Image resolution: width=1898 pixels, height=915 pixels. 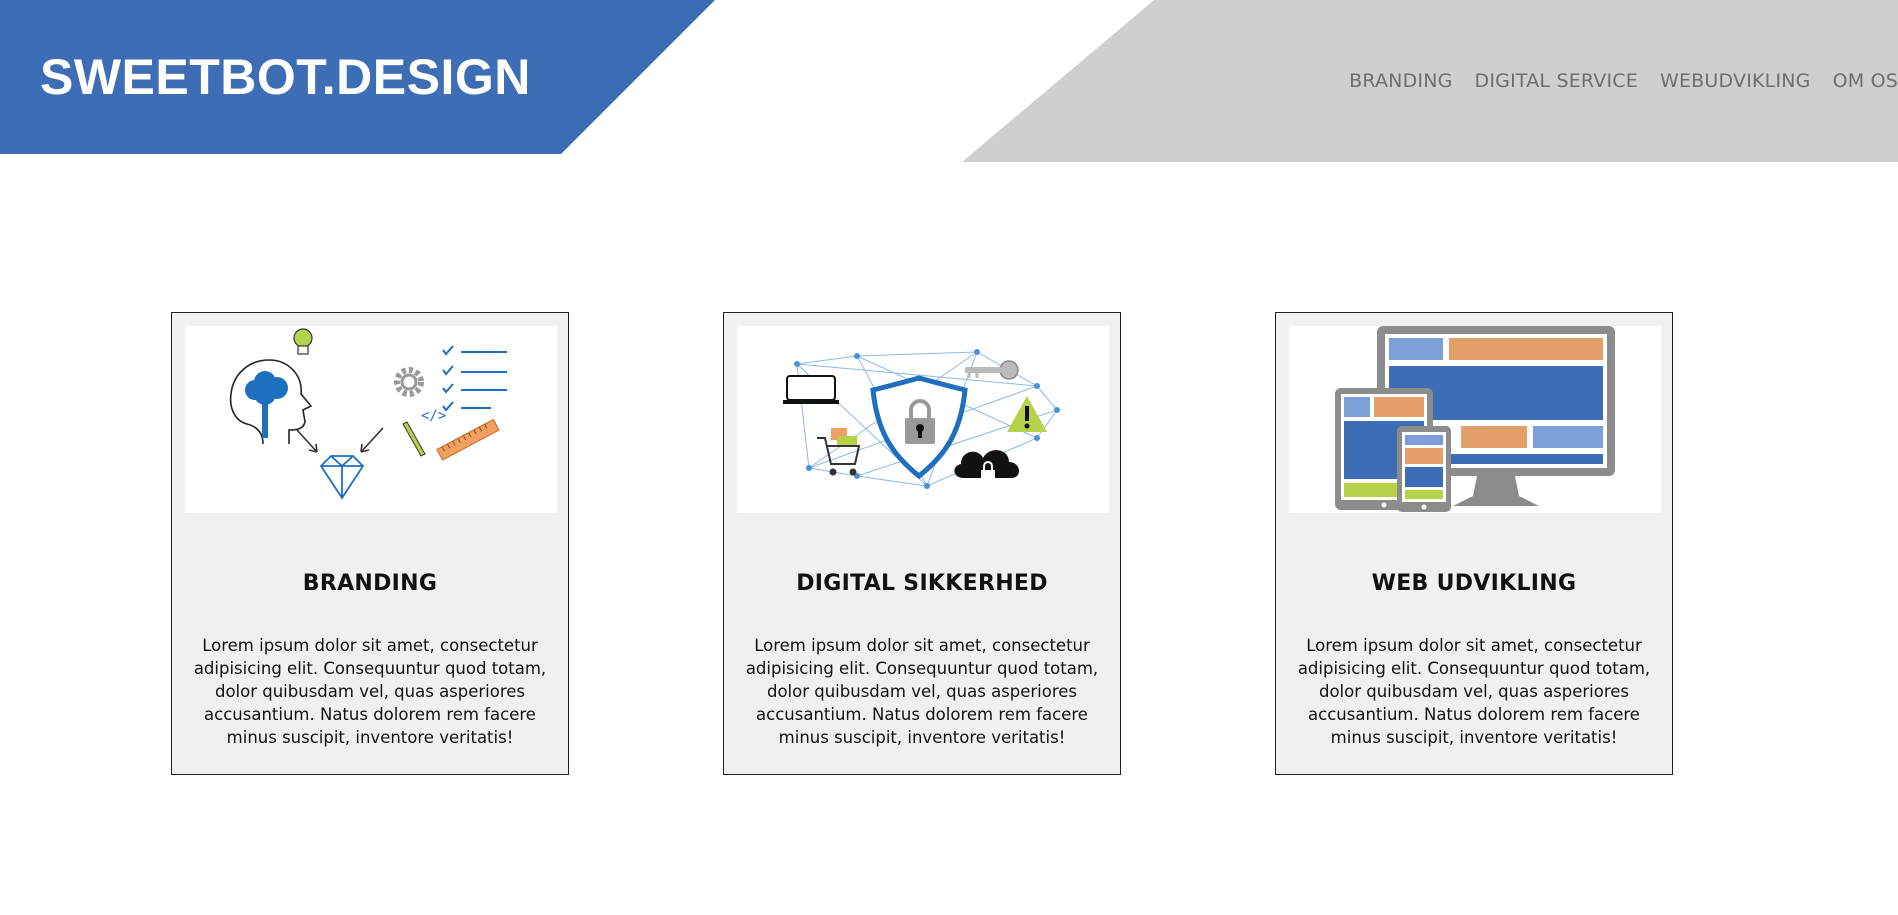 I want to click on nav-link-branding: BRANDING, so click(x=1400, y=81).